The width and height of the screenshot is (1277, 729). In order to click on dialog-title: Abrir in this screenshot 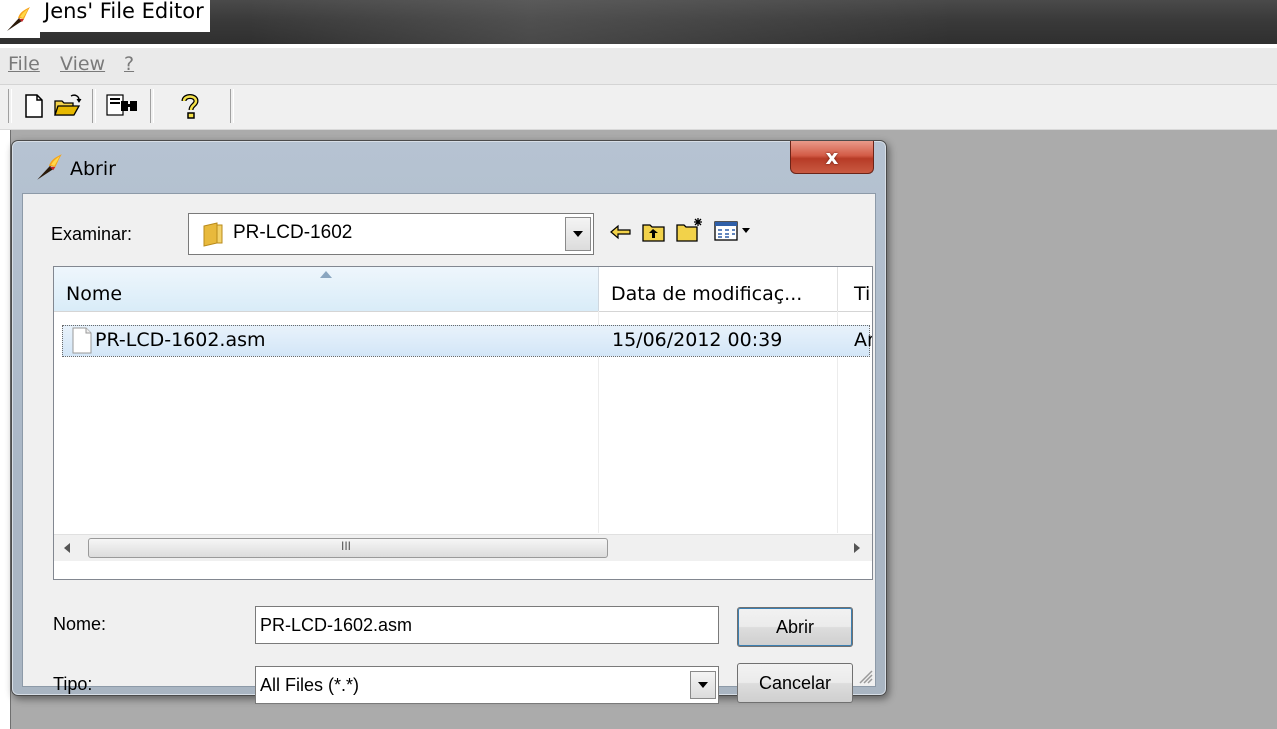, I will do `click(93, 169)`.